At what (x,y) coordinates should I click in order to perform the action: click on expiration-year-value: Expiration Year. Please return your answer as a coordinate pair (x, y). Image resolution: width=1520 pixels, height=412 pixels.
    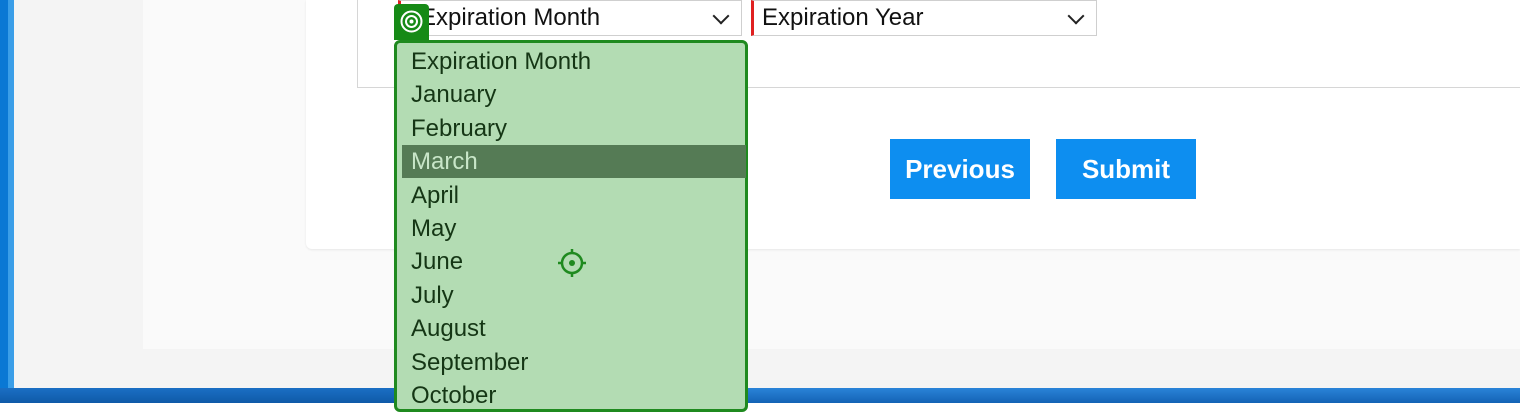
    Looking at the image, I should click on (843, 17).